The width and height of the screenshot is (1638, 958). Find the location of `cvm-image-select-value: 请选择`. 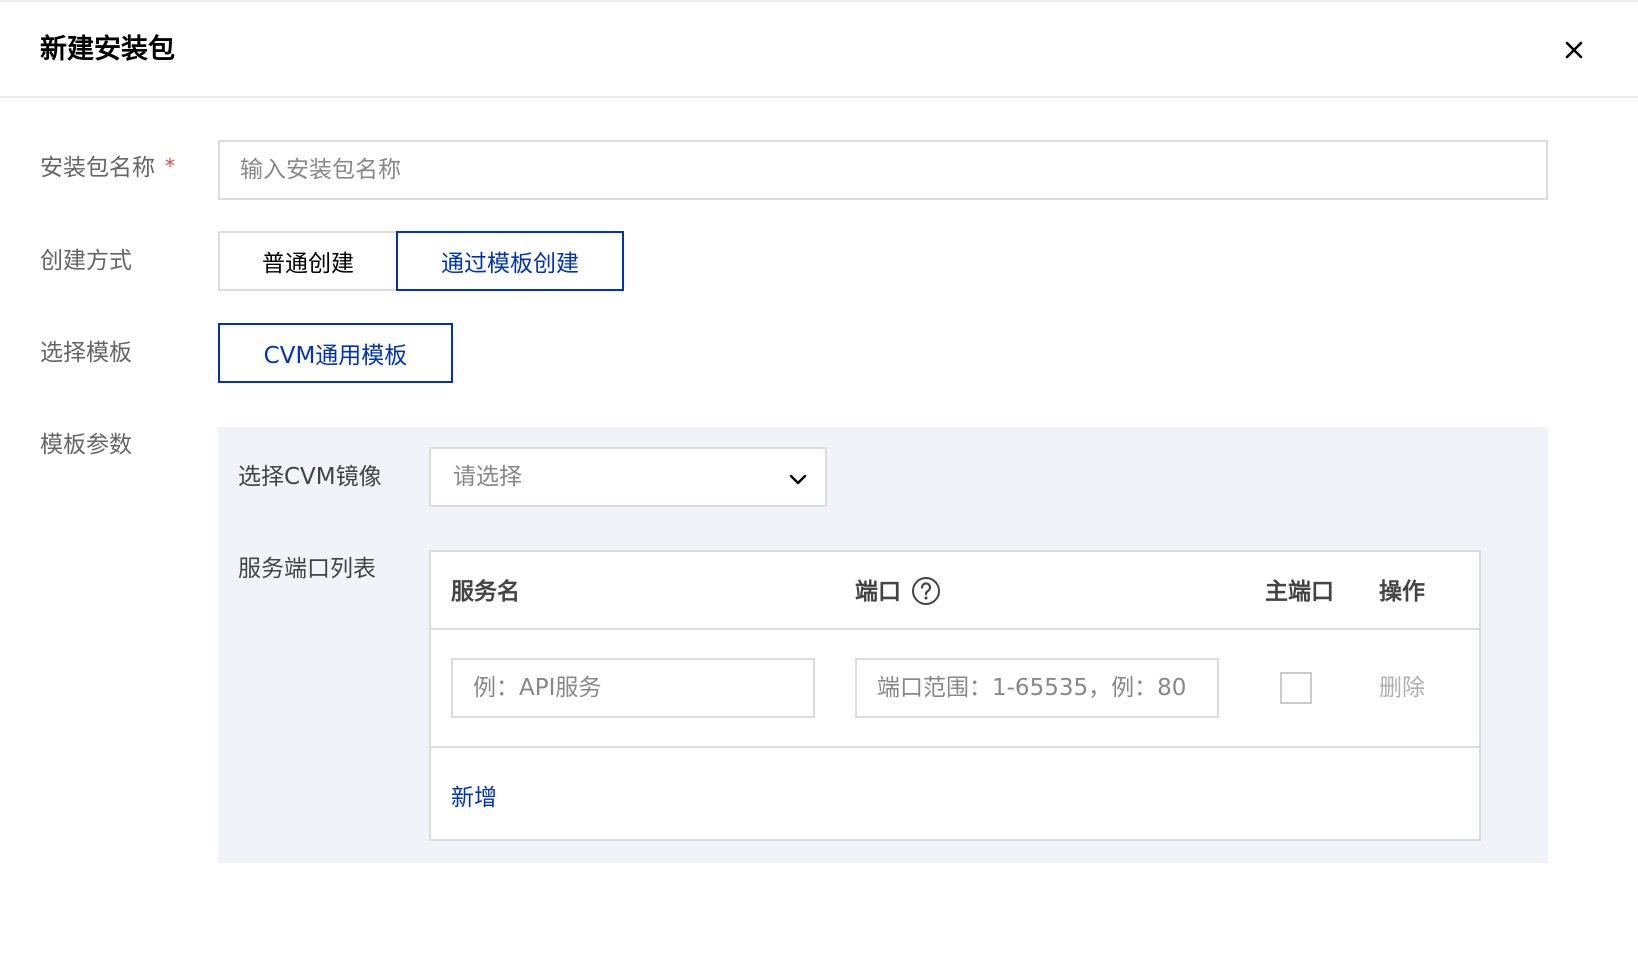

cvm-image-select-value: 请选择 is located at coordinates (487, 477).